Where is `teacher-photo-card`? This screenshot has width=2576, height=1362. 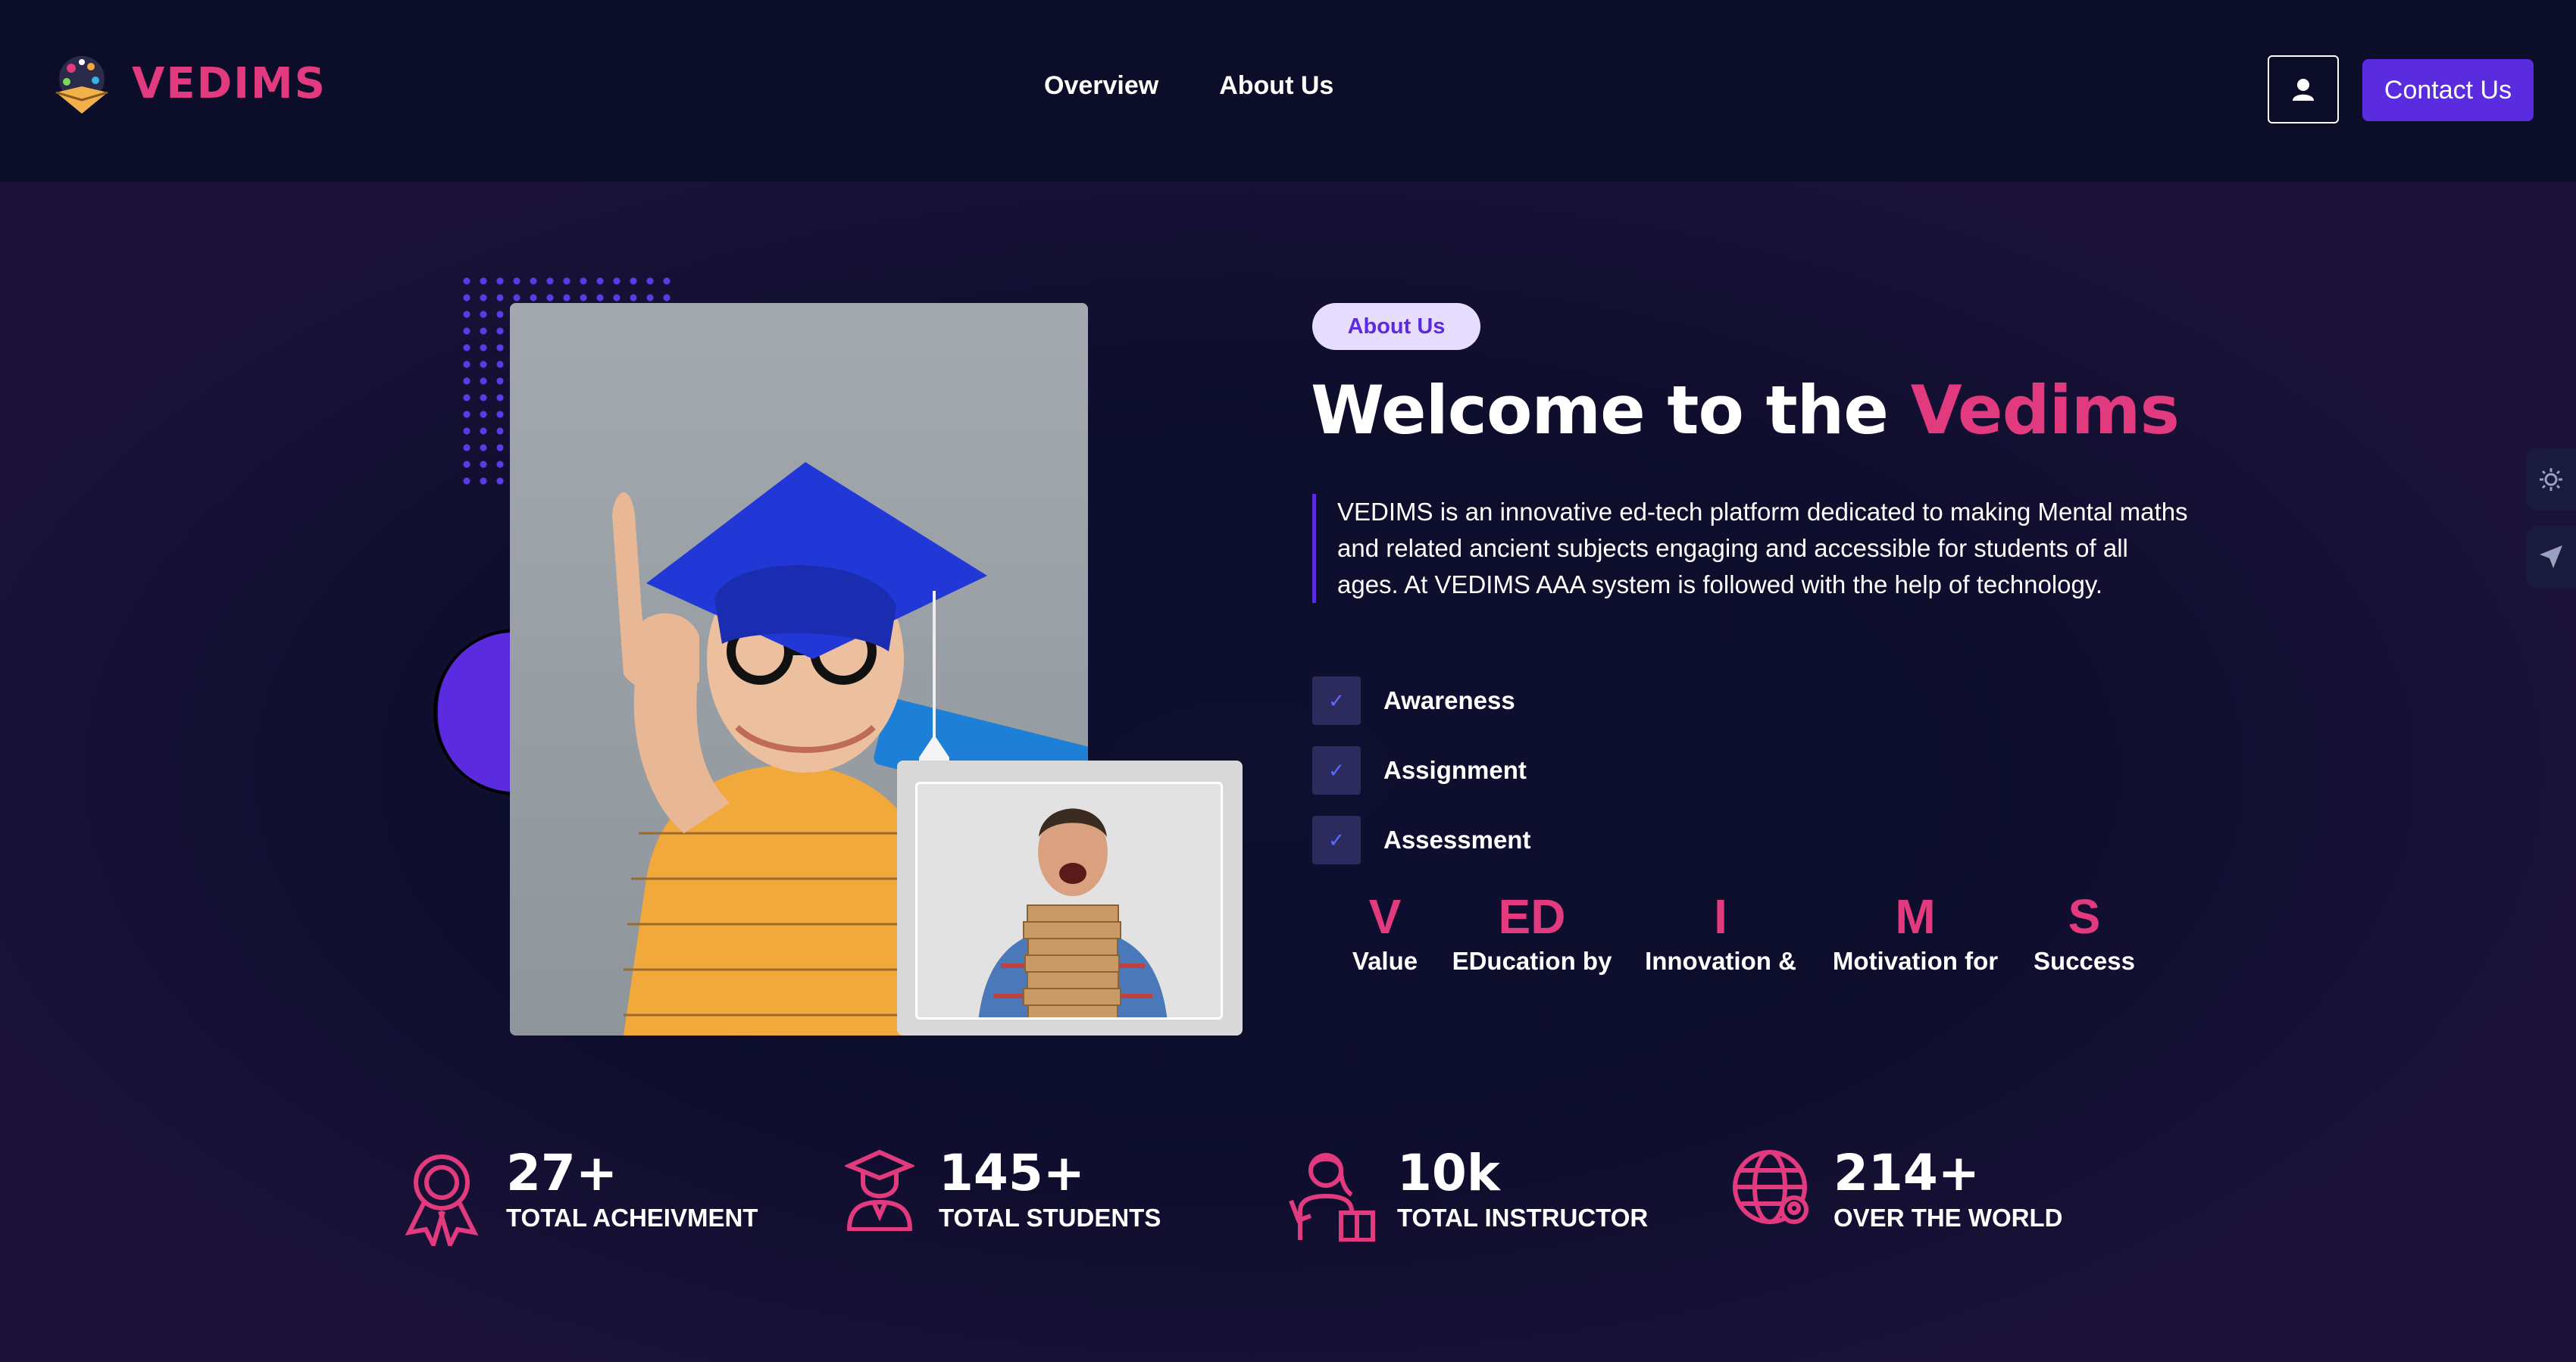
teacher-photo-card is located at coordinates (1070, 898).